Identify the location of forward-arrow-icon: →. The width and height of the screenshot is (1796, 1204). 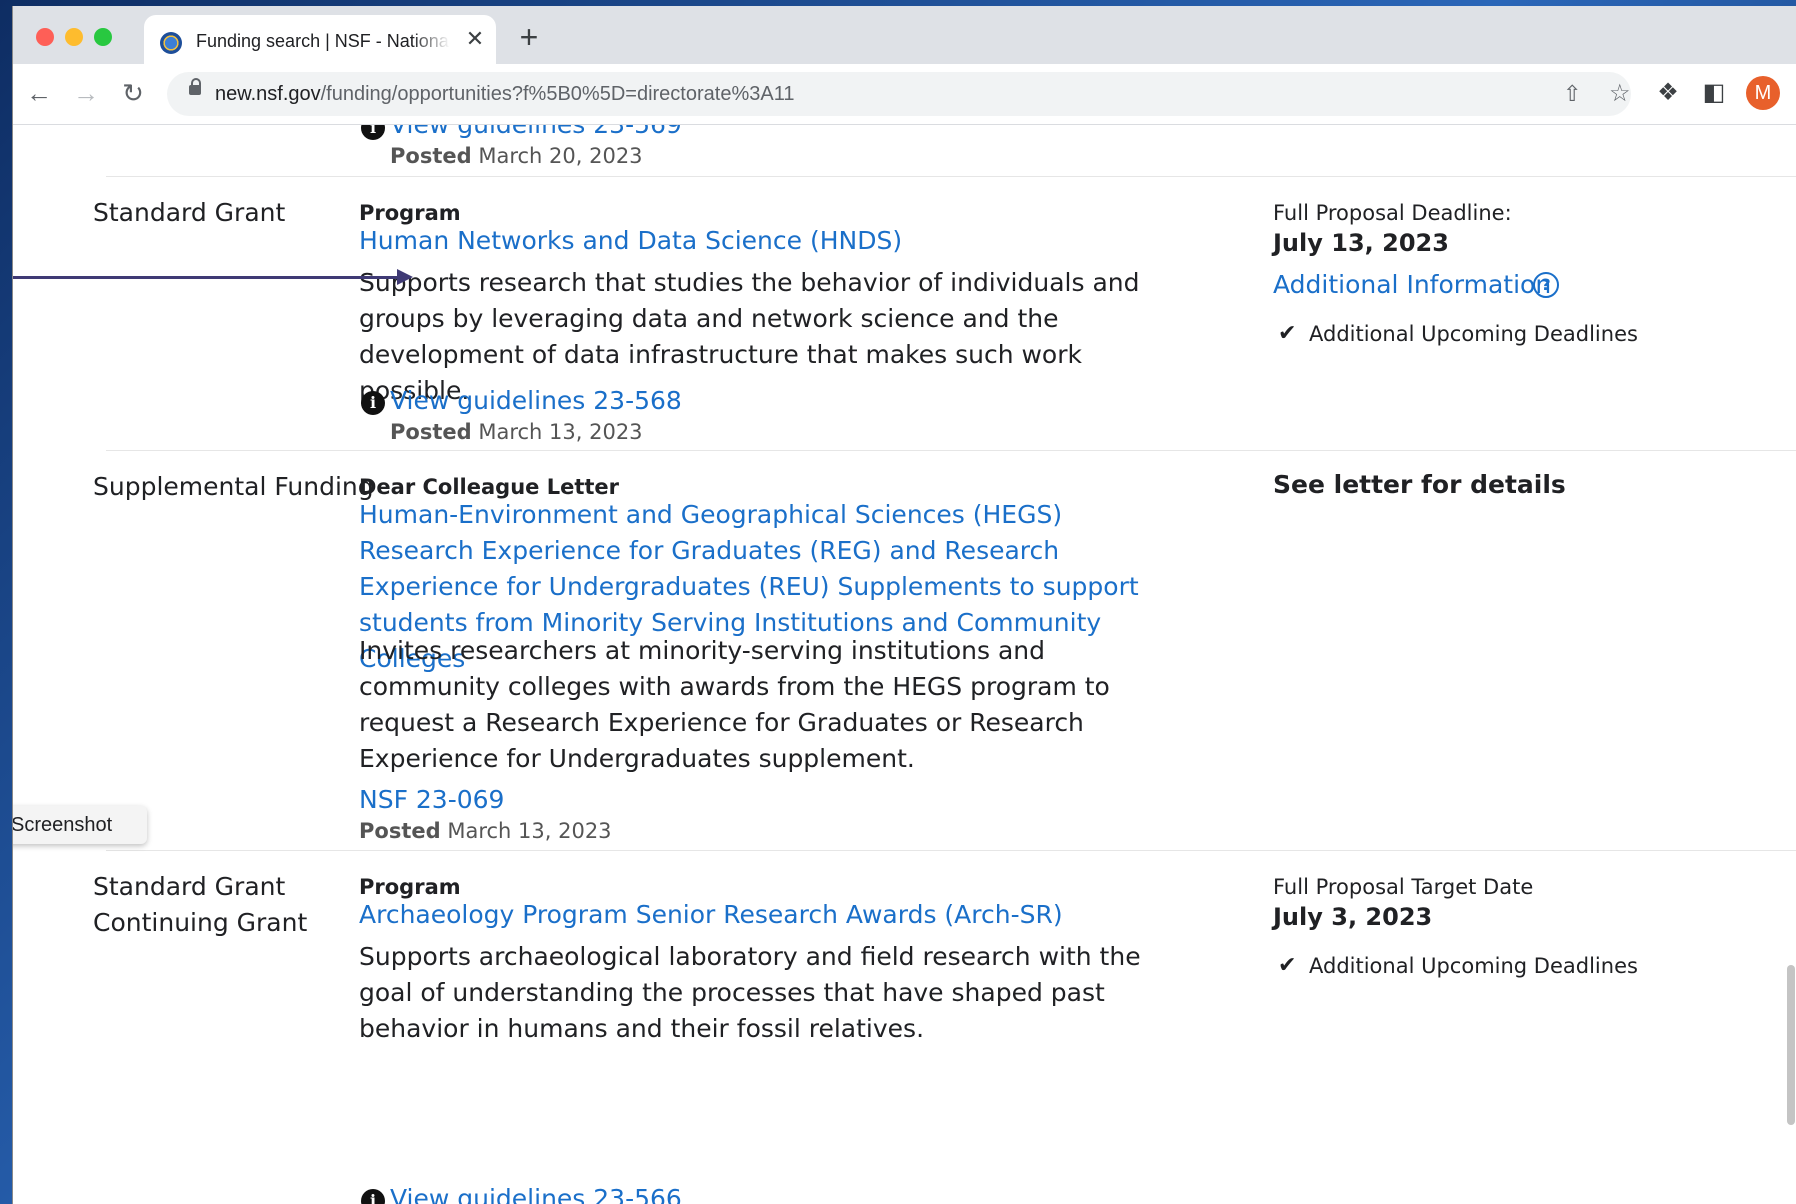
(86, 94).